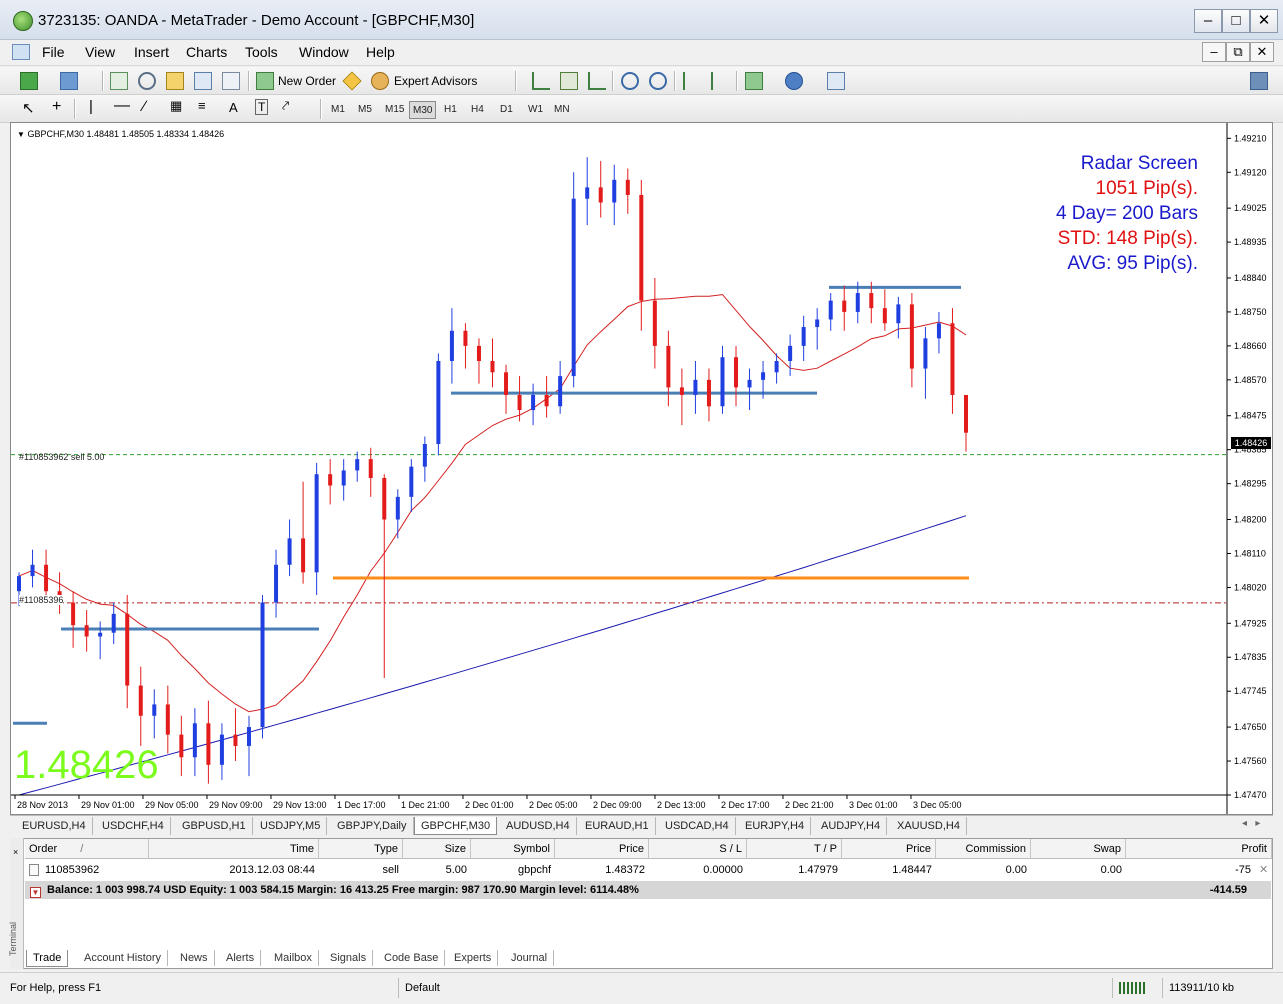 The image size is (1283, 1004). I want to click on col-profit: Profit, so click(1199, 849).